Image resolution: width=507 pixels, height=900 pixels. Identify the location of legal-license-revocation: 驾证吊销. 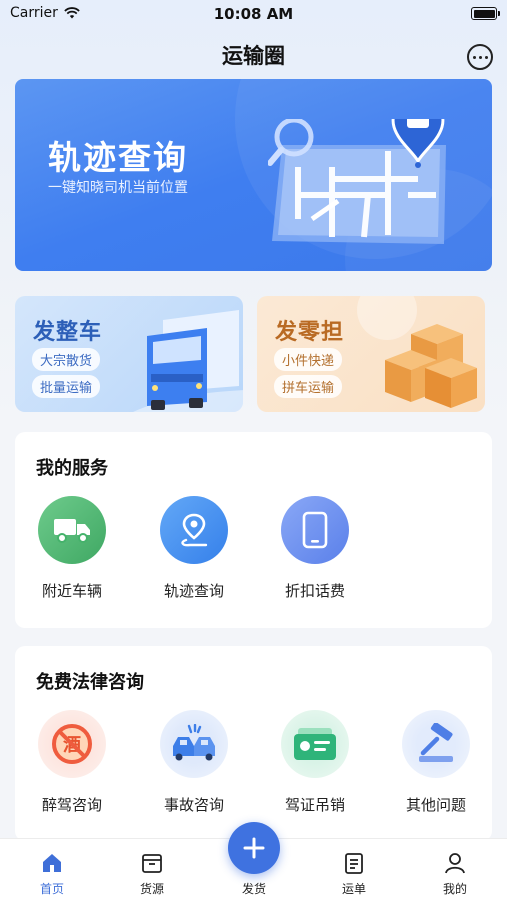
(315, 762).